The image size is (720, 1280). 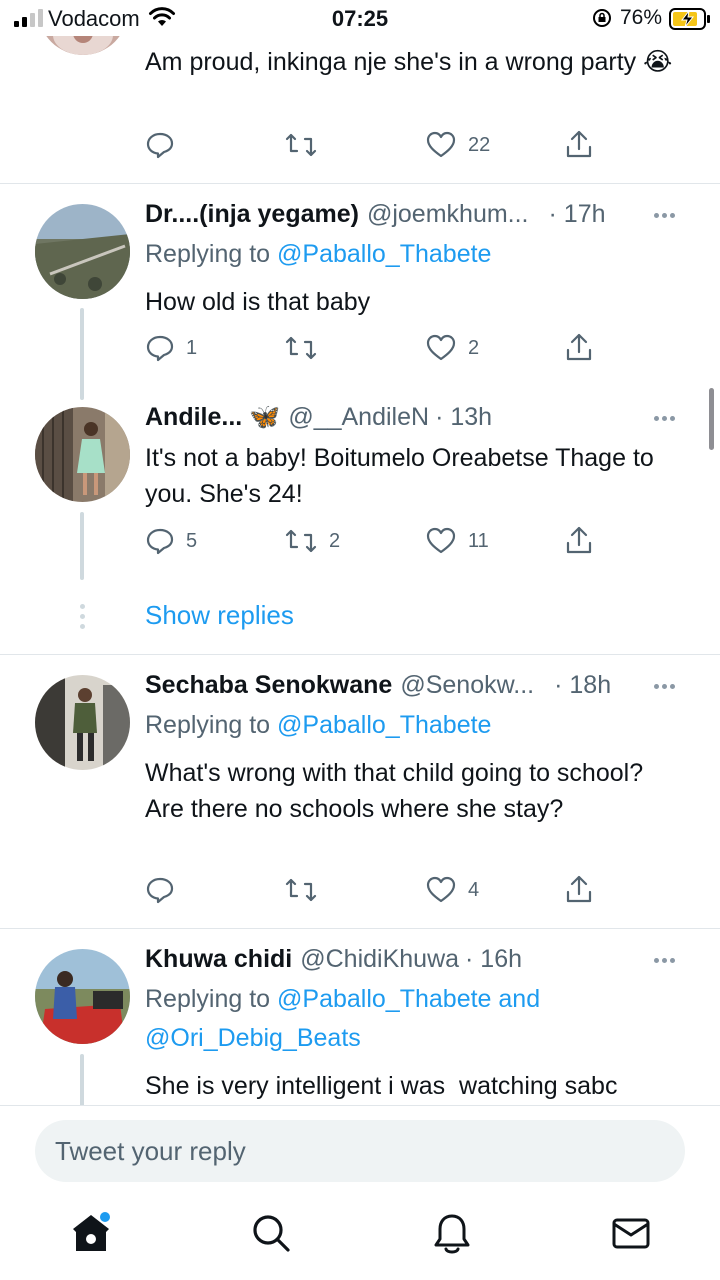 I want to click on display-name: Andile... 🦋, so click(x=212, y=417).